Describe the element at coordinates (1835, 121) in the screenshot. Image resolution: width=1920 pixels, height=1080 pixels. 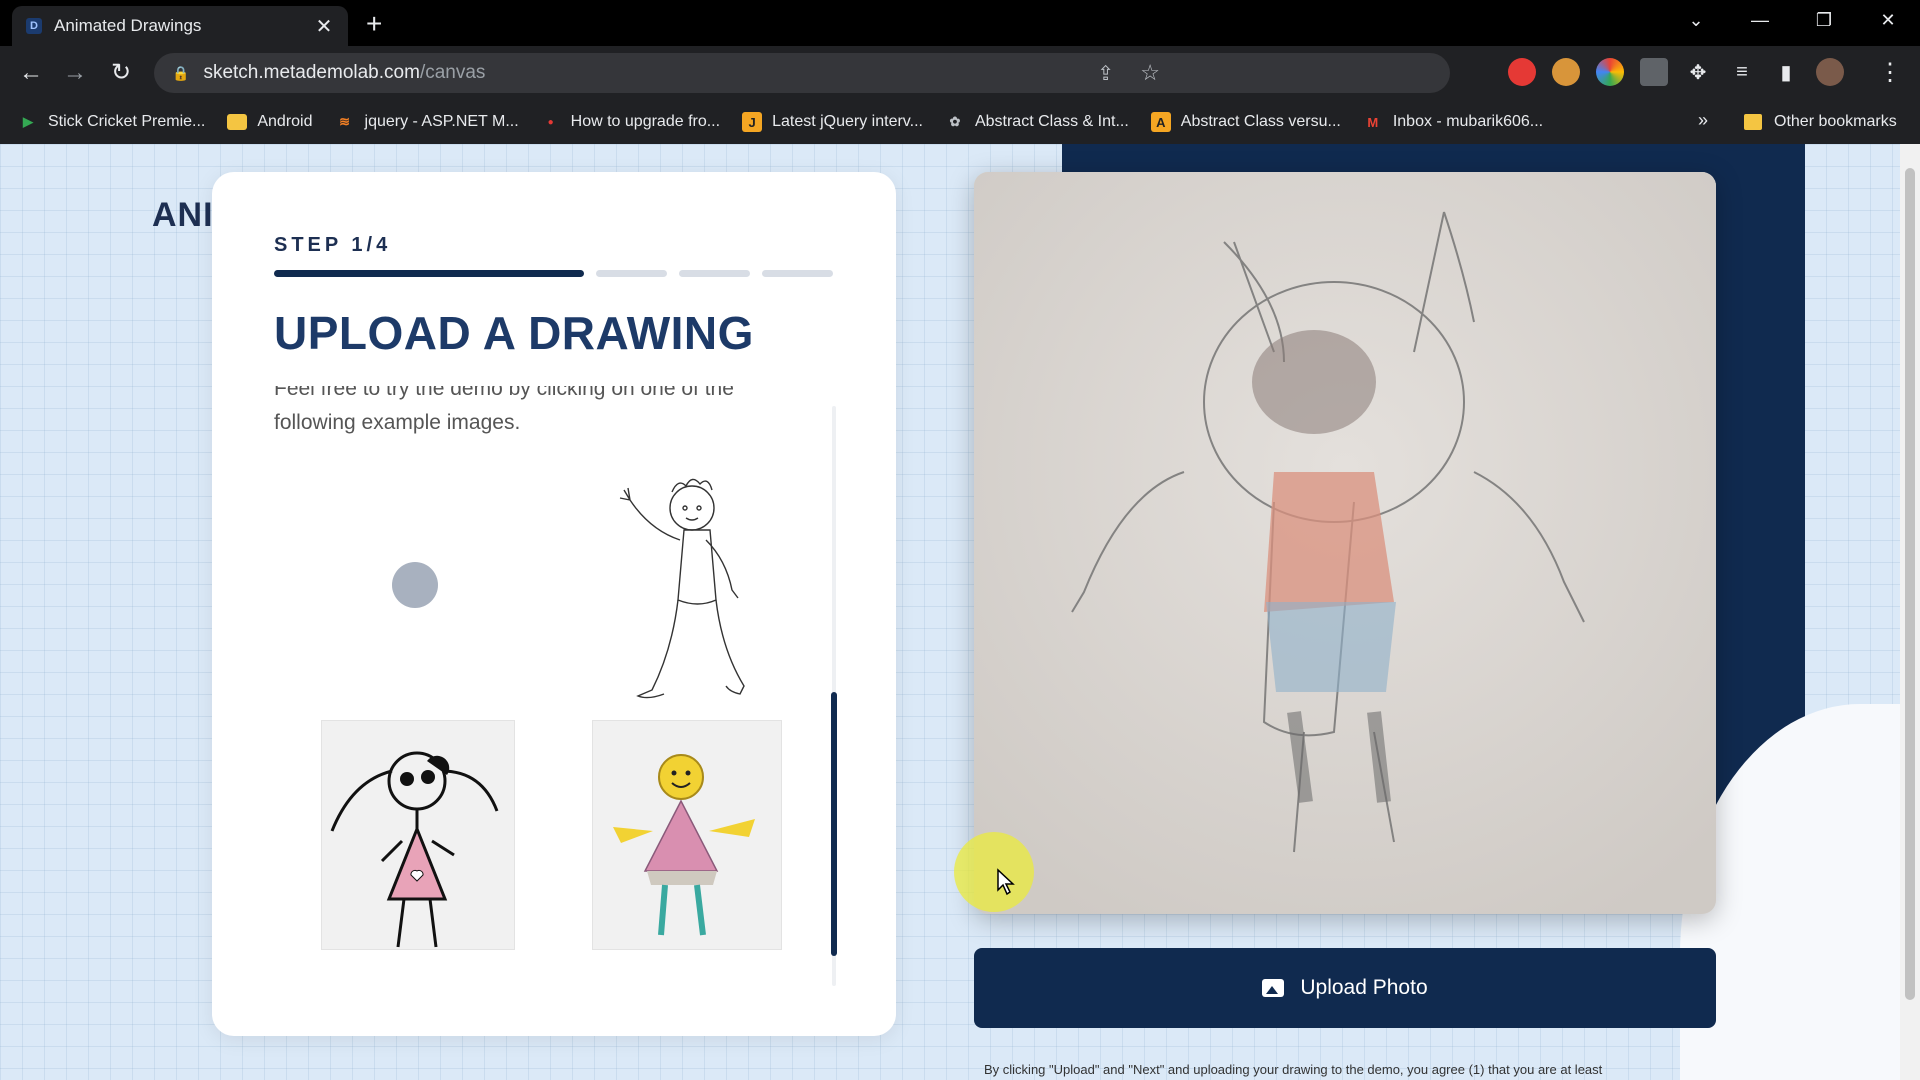
I see `other-bookmarks-label: Other bookmarks` at that location.